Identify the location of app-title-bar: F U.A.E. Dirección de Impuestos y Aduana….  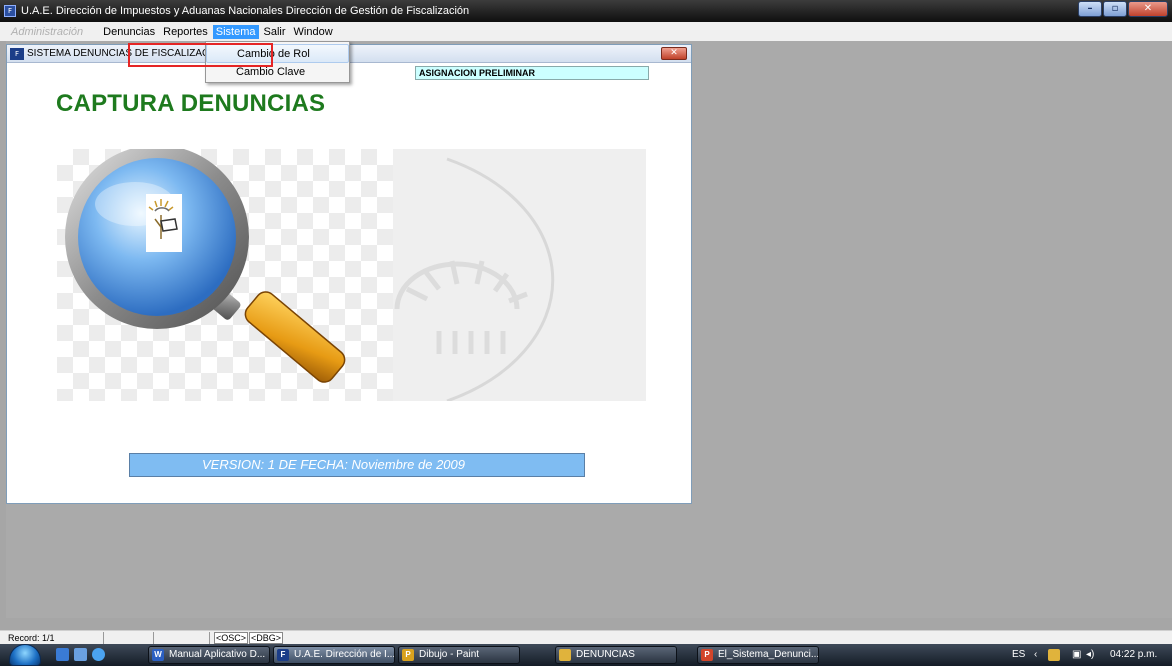
(586, 11).